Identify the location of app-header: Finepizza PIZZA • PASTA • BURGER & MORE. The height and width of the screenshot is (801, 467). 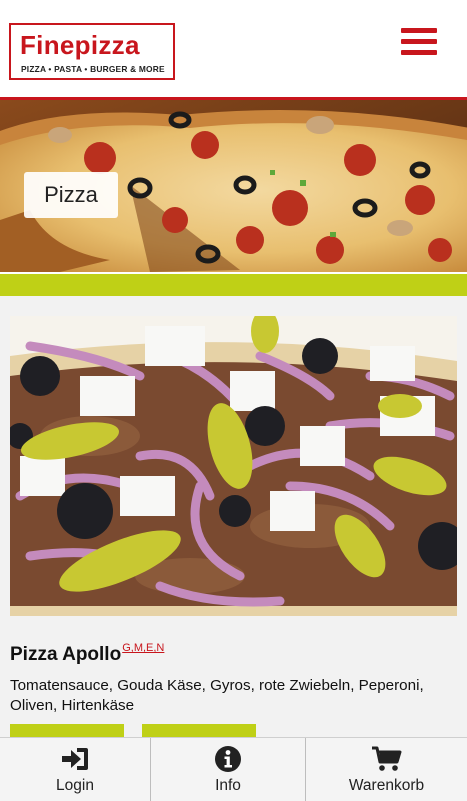
(233, 49).